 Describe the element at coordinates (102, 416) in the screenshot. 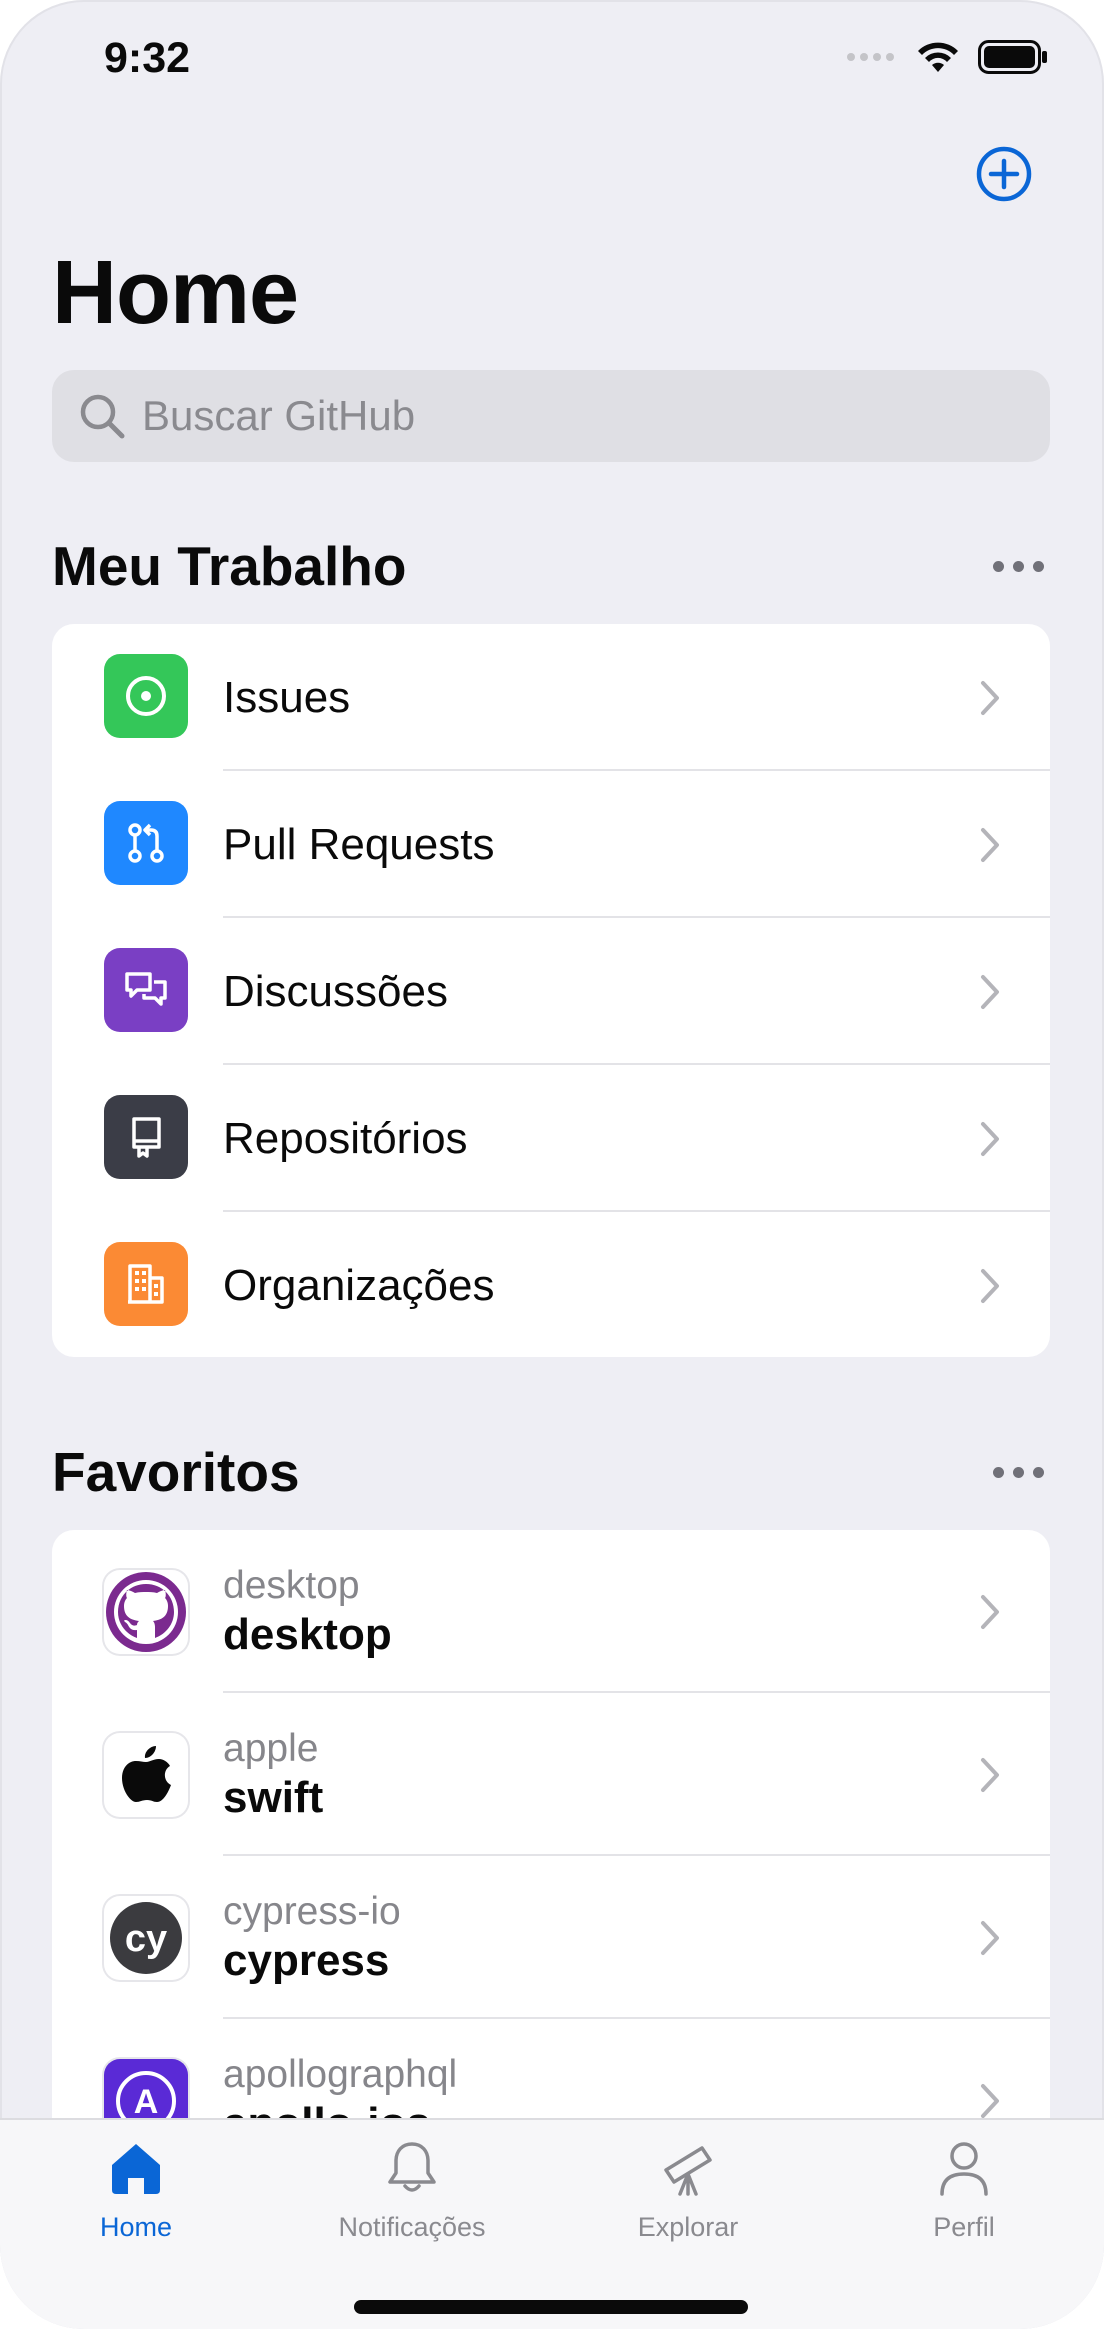

I see `search-icon` at that location.